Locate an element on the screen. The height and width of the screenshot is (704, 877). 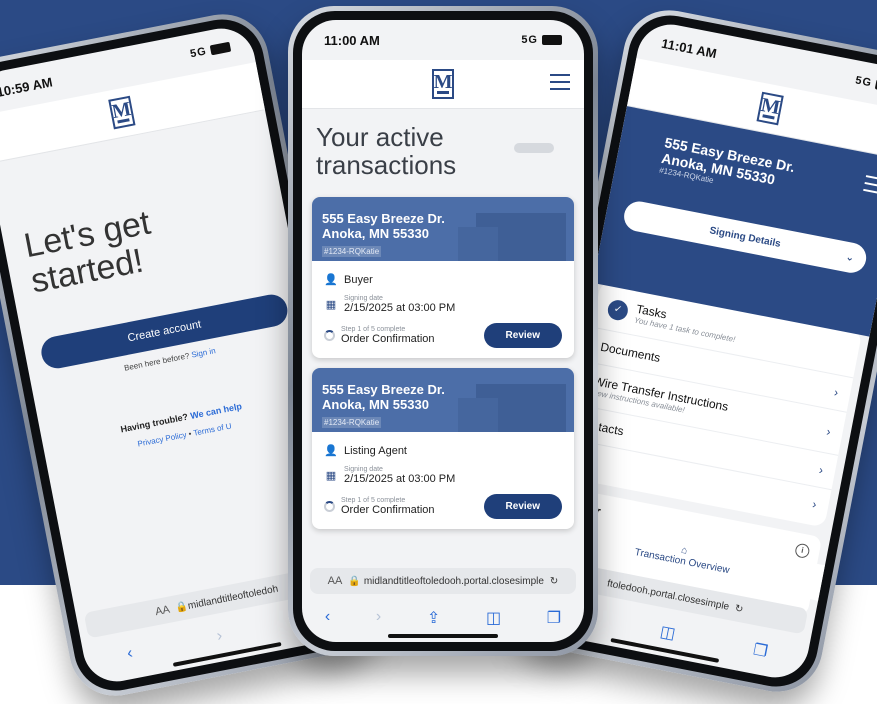
signing-details-button: Signing Details ⌄ is located at coordinates (745, 237).